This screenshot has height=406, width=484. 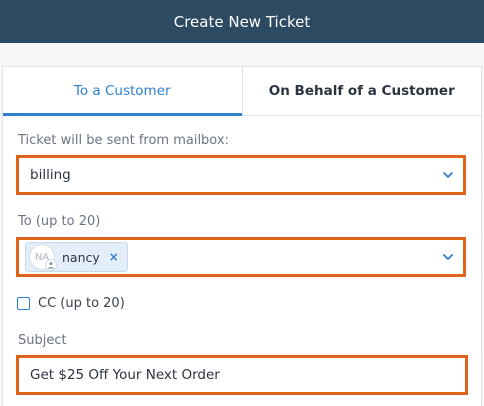 What do you see at coordinates (50, 175) in the screenshot?
I see `mailbox-value: billing` at bounding box center [50, 175].